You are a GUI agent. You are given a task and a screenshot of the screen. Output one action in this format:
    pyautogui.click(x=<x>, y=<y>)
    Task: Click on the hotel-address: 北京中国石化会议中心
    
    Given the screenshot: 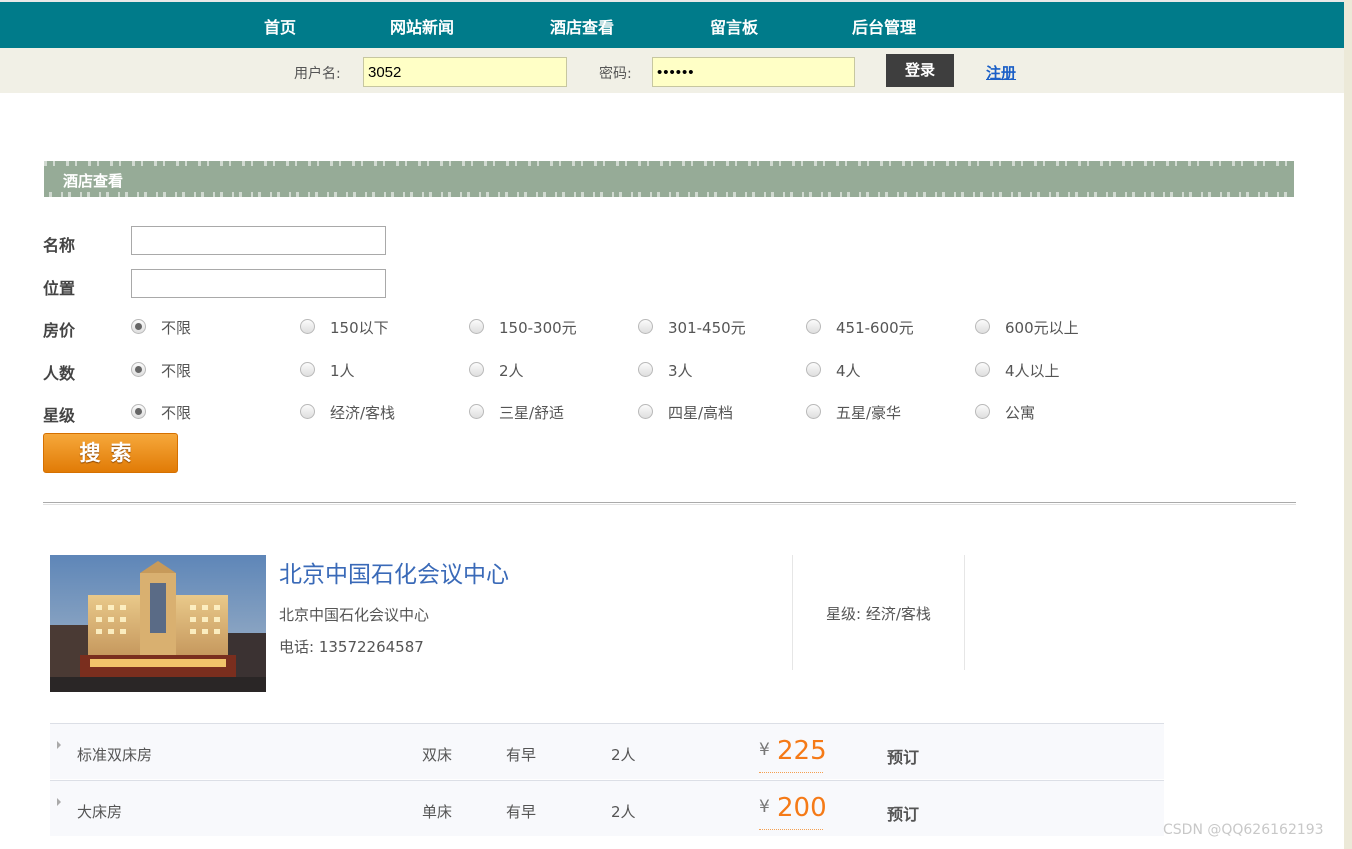 What is the action you would take?
    pyautogui.click(x=354, y=615)
    